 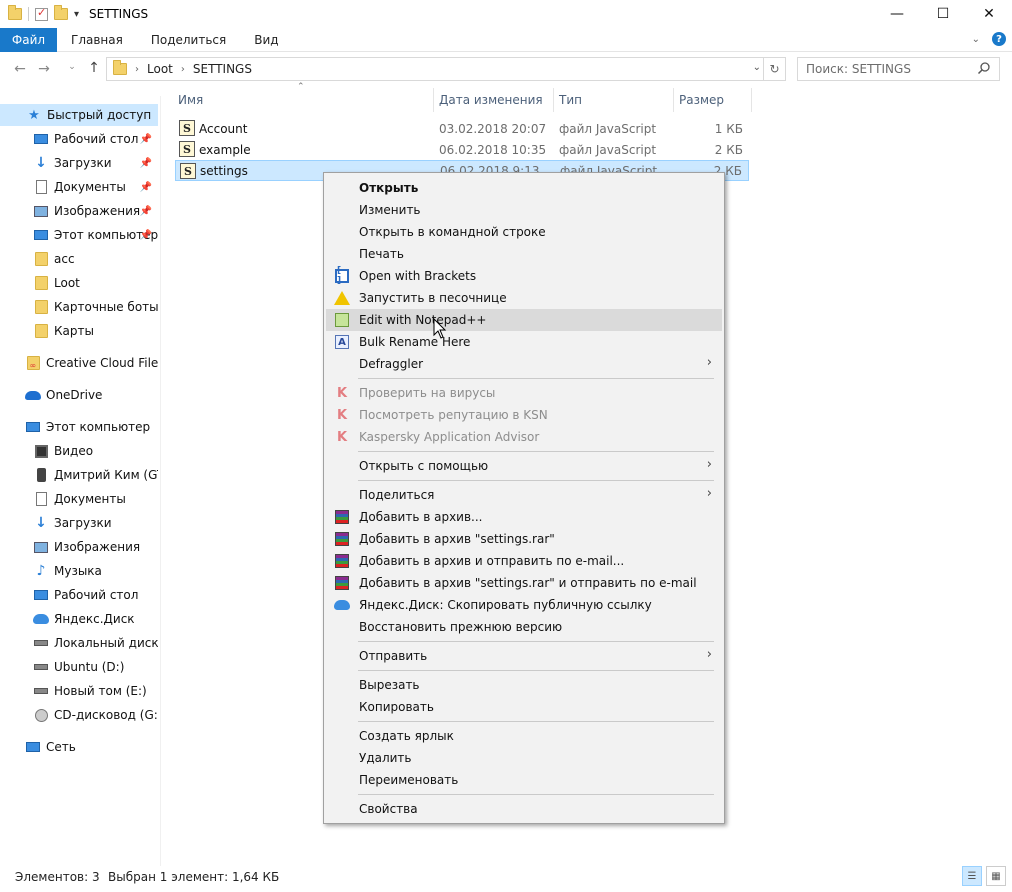 What do you see at coordinates (999, 39) in the screenshot?
I see `help-icon: ?` at bounding box center [999, 39].